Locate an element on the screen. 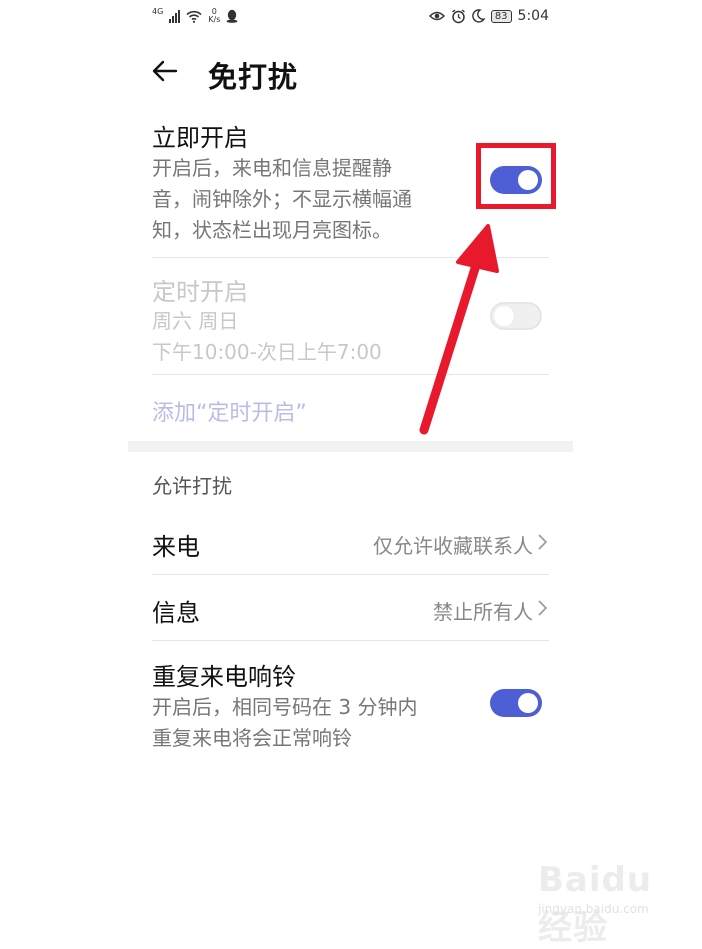 The height and width of the screenshot is (949, 702). repeat-desc-line: 重复来电将会正常响铃 is located at coordinates (252, 738).